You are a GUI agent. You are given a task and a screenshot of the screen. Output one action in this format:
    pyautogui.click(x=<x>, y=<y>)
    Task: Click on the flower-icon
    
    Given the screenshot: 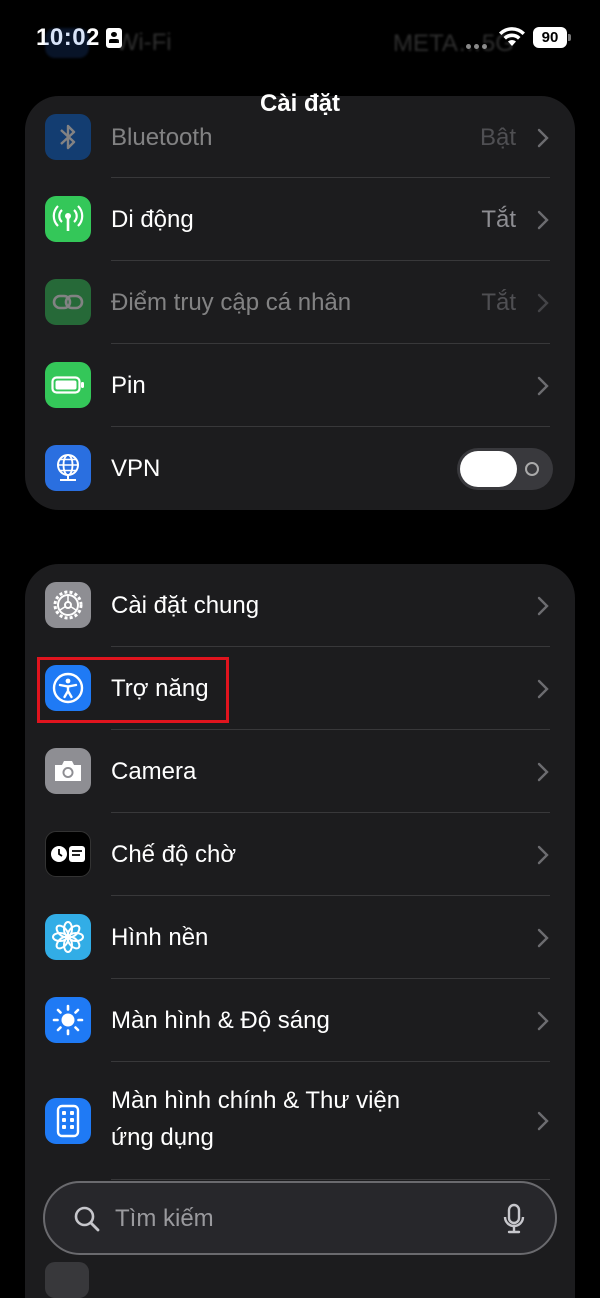 What is the action you would take?
    pyautogui.click(x=68, y=937)
    